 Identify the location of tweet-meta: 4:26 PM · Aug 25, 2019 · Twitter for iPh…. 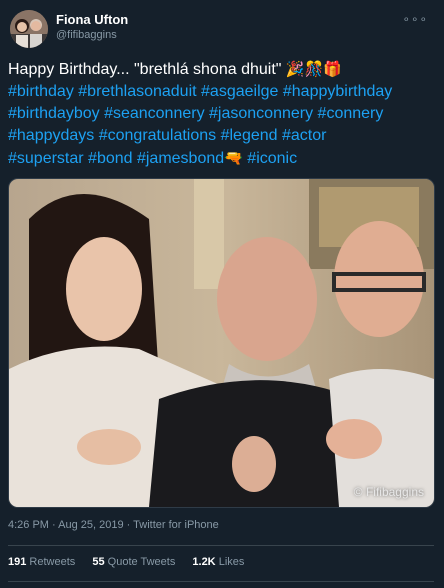
(113, 525).